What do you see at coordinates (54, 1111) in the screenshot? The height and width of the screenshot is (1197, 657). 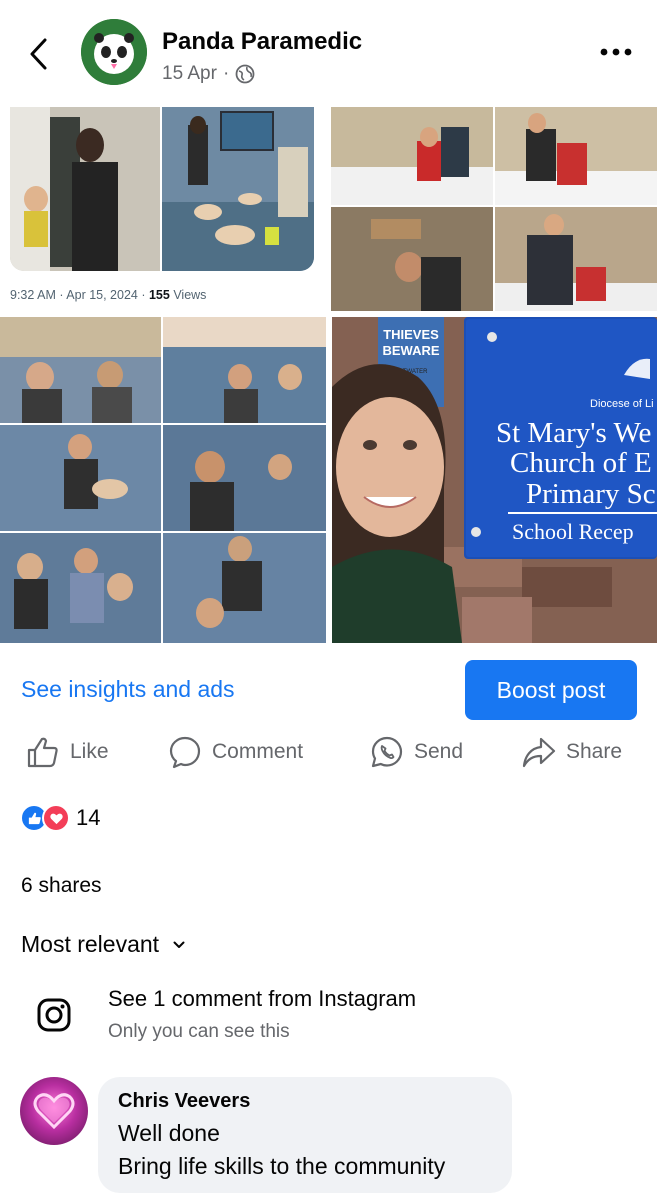 I see `commenter-avatar` at bounding box center [54, 1111].